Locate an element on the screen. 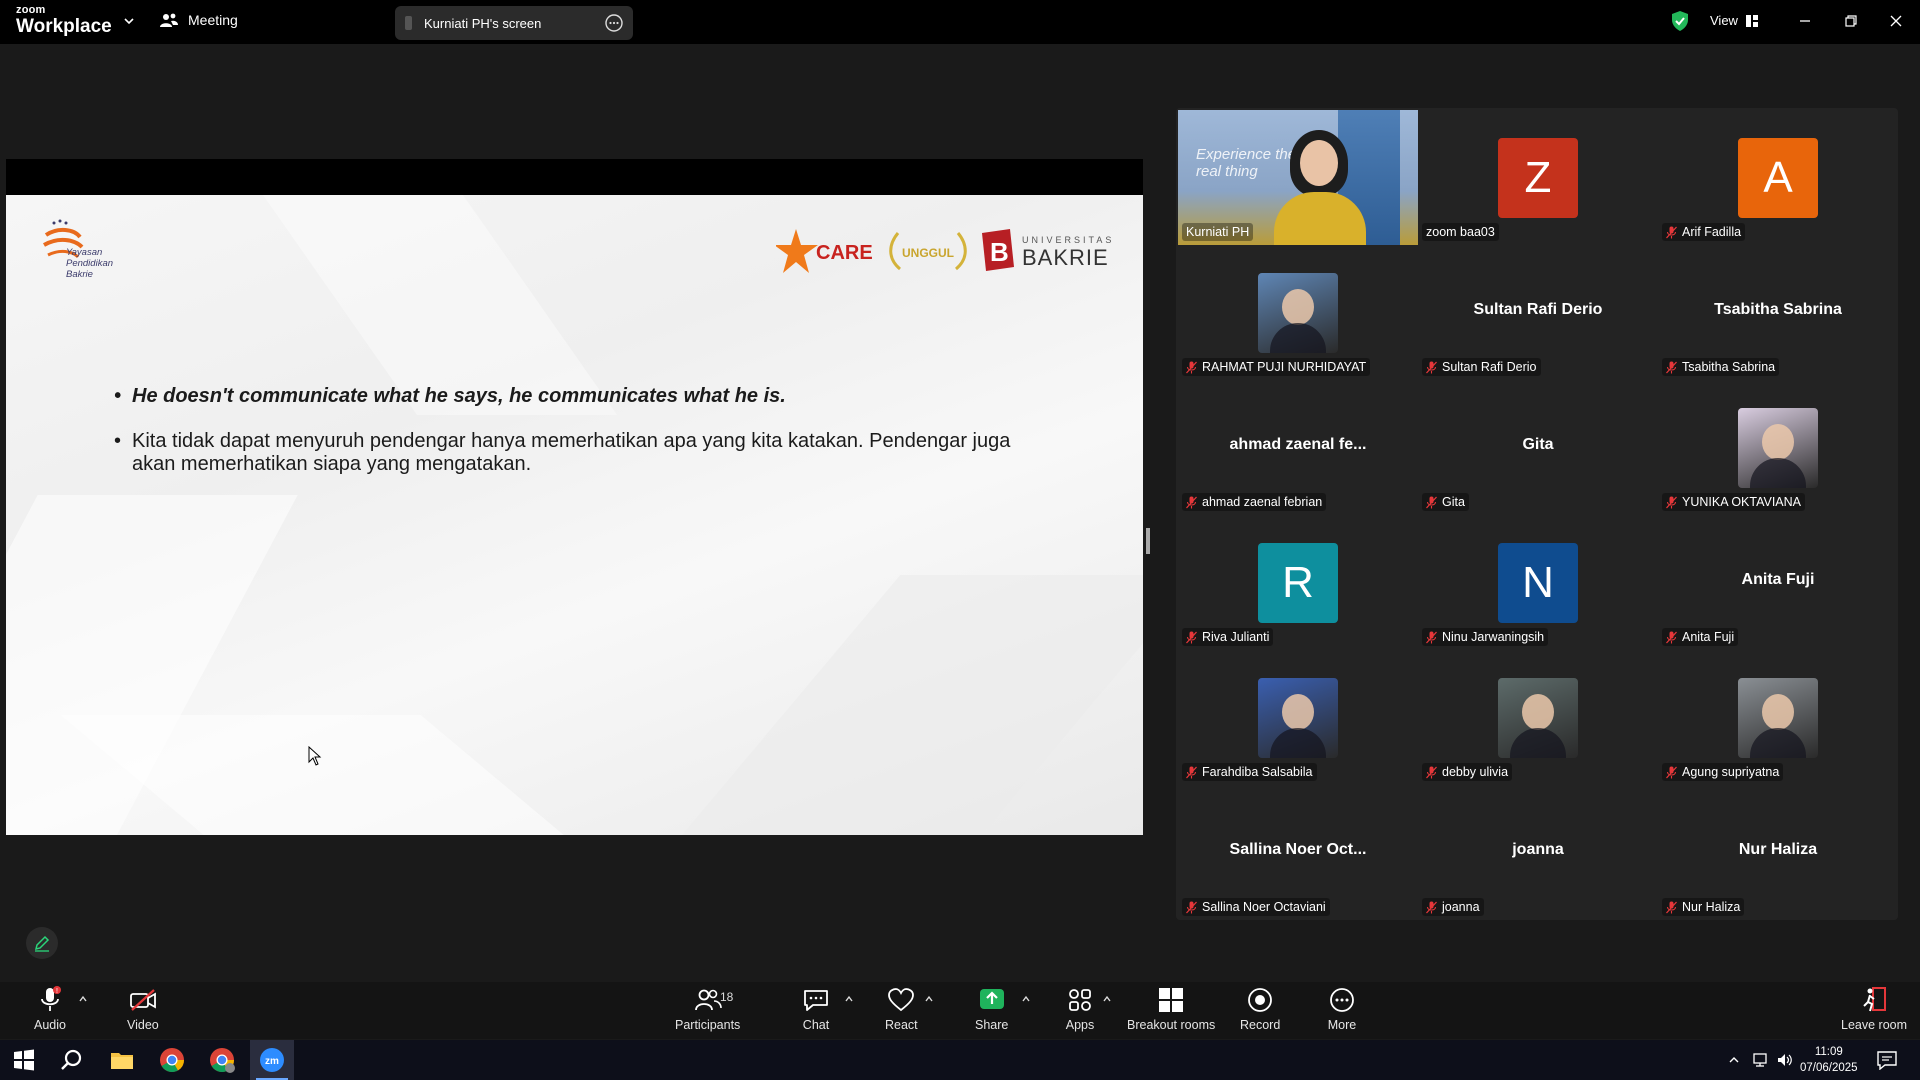 This screenshot has height=1080, width=1920. participant-name-tag: YUNIKA OKTAVIANA is located at coordinates (1734, 502).